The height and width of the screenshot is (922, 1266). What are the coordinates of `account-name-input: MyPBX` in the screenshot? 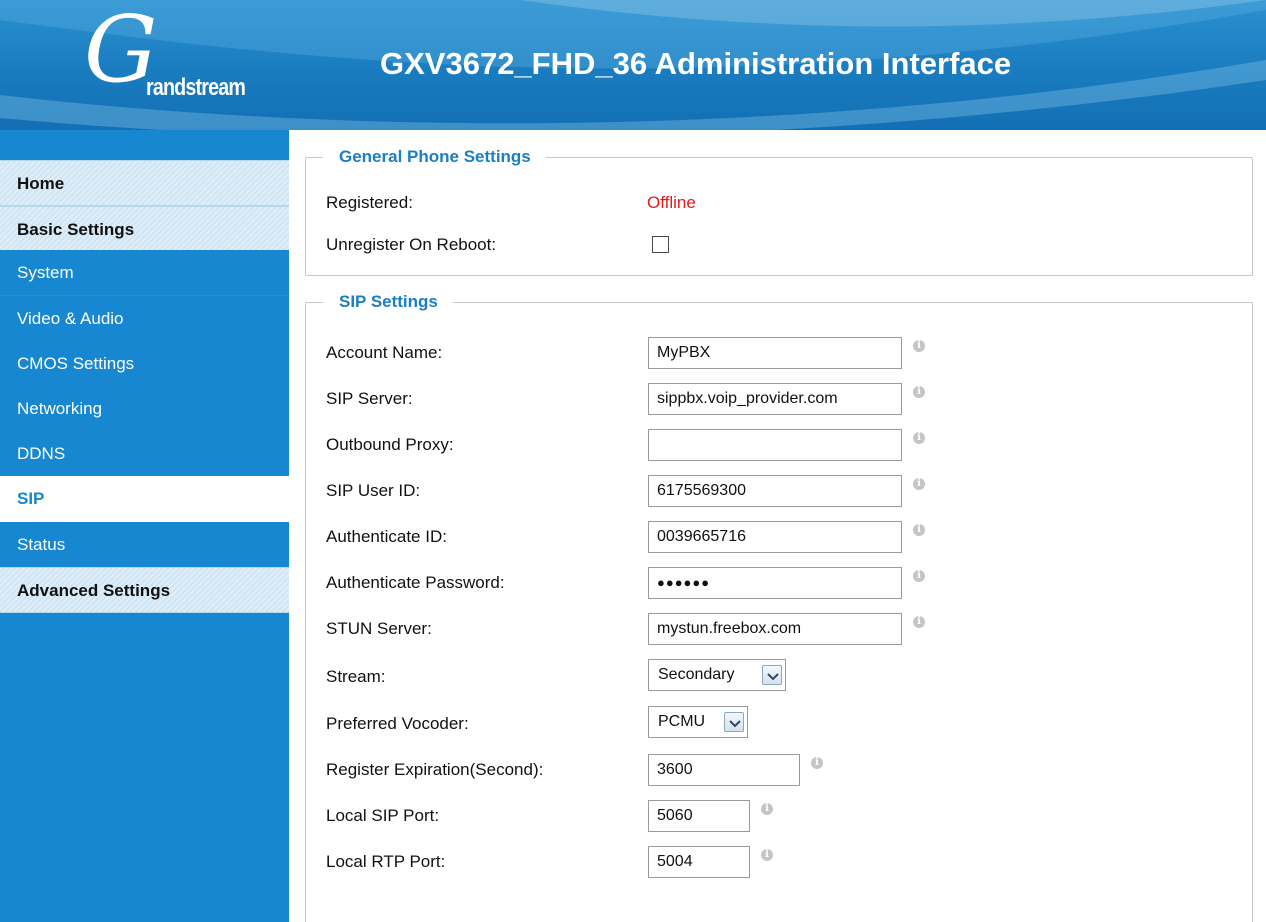 It's located at (775, 353).